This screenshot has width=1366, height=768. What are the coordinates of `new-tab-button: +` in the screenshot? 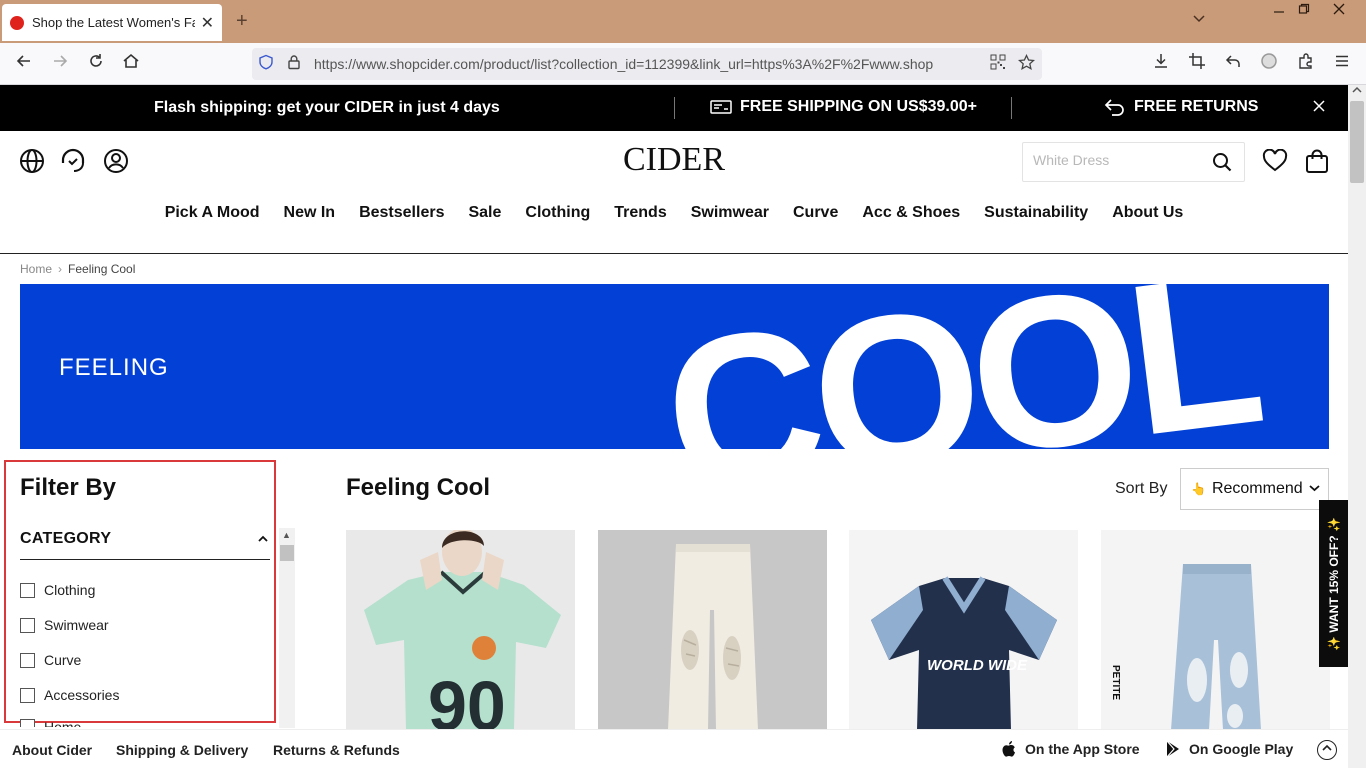 It's located at (242, 21).